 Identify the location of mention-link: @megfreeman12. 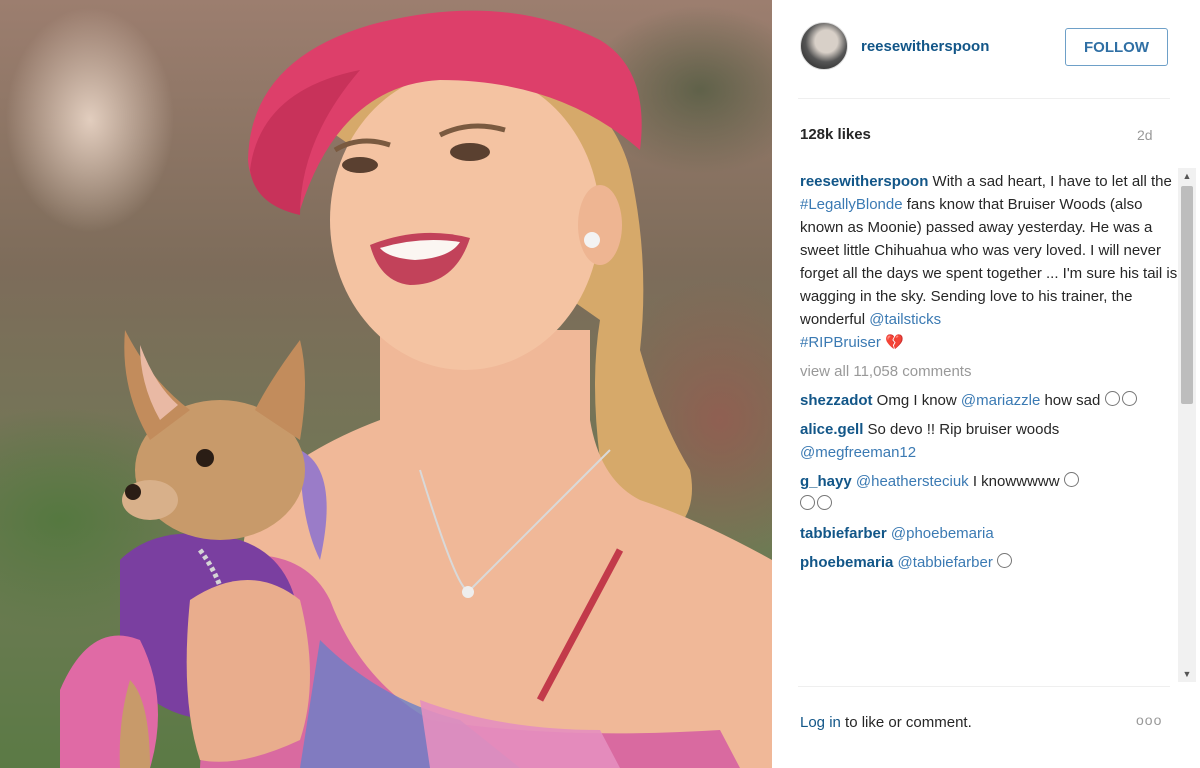
(858, 452).